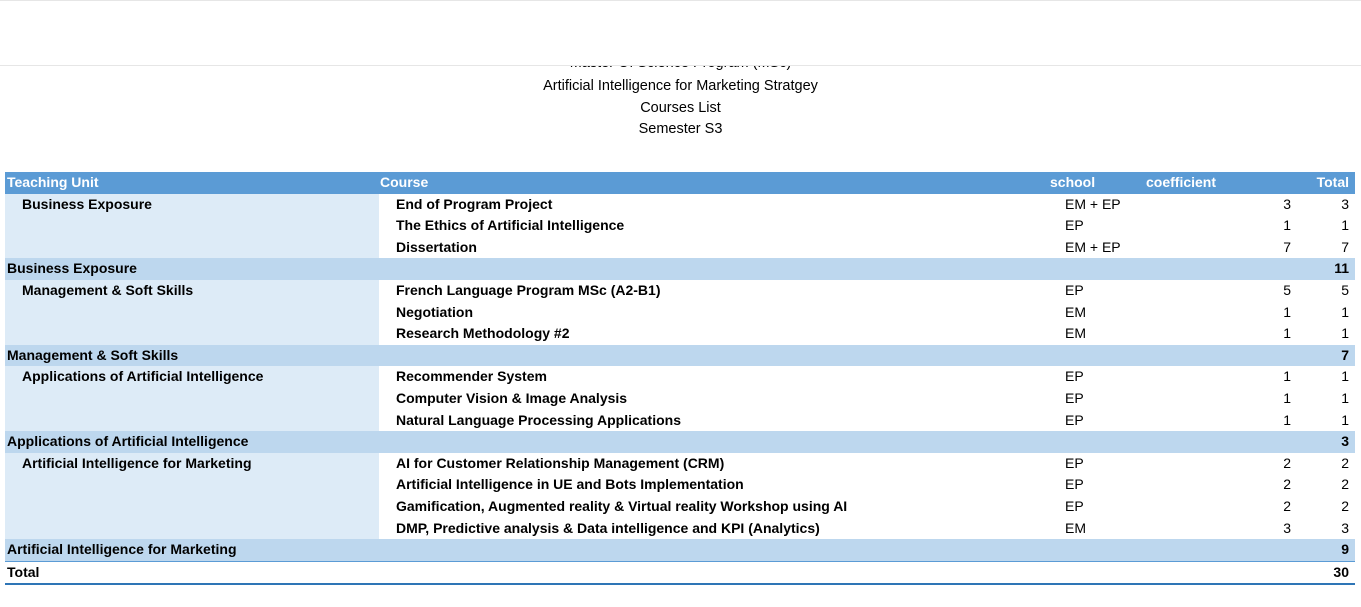 The image size is (1361, 607). What do you see at coordinates (512, 397) in the screenshot?
I see `course-name: Computer Vision & Image Analysis` at bounding box center [512, 397].